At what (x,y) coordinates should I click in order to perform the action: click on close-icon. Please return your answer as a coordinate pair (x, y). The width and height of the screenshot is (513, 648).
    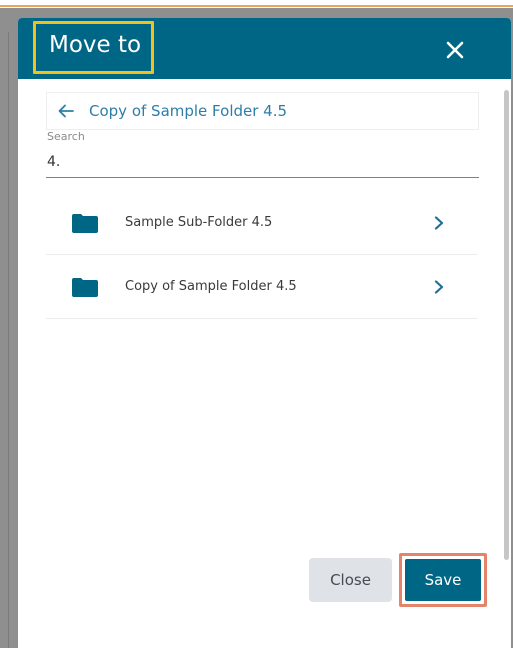
    Looking at the image, I should click on (455, 50).